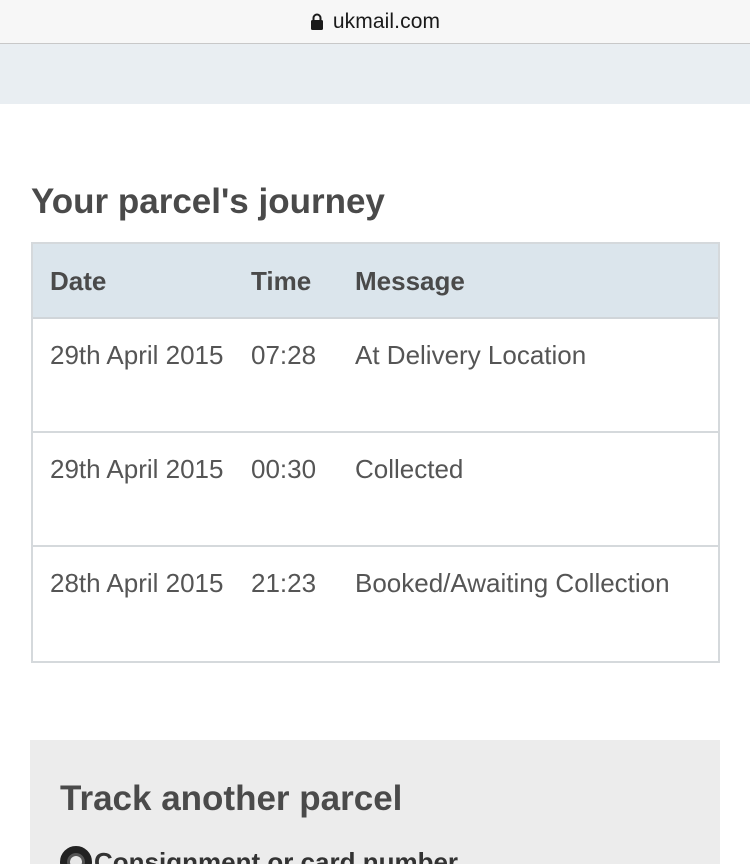 The image size is (750, 864). I want to click on table-header: Date Time Message, so click(375, 281).